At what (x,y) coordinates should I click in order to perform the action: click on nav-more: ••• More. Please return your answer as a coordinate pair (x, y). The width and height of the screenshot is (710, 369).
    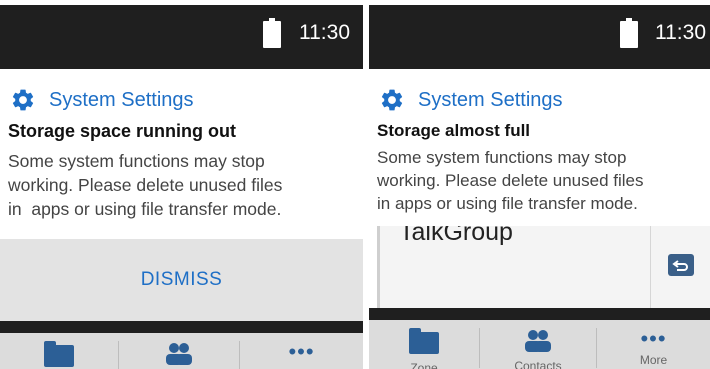
    Looking at the image, I should click on (653, 344).